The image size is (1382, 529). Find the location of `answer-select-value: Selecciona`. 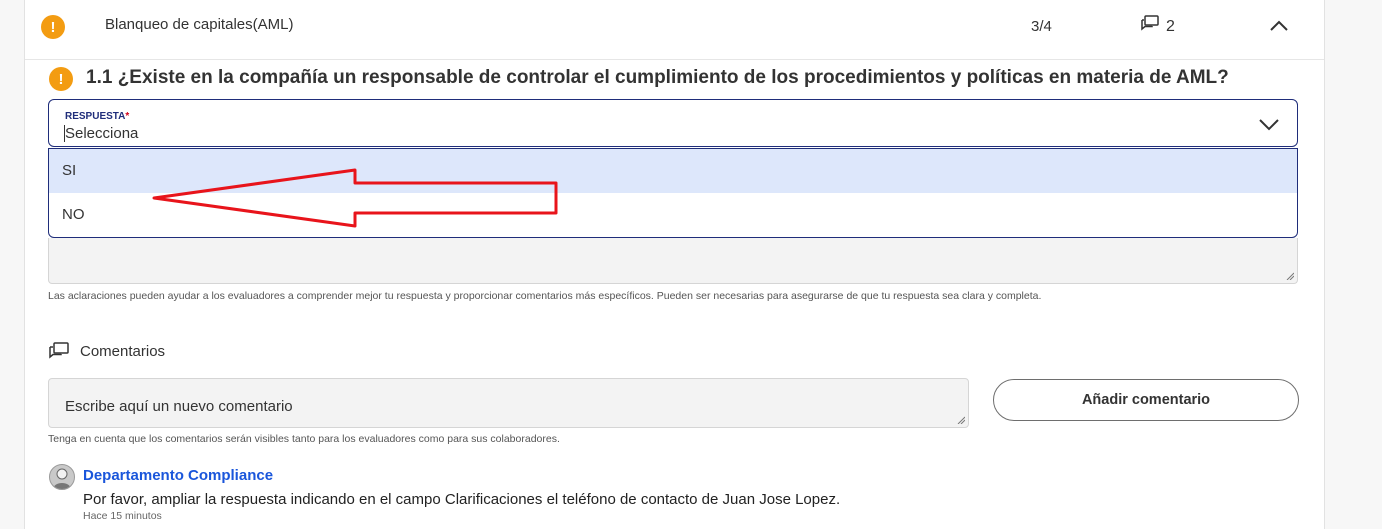

answer-select-value: Selecciona is located at coordinates (102, 133).